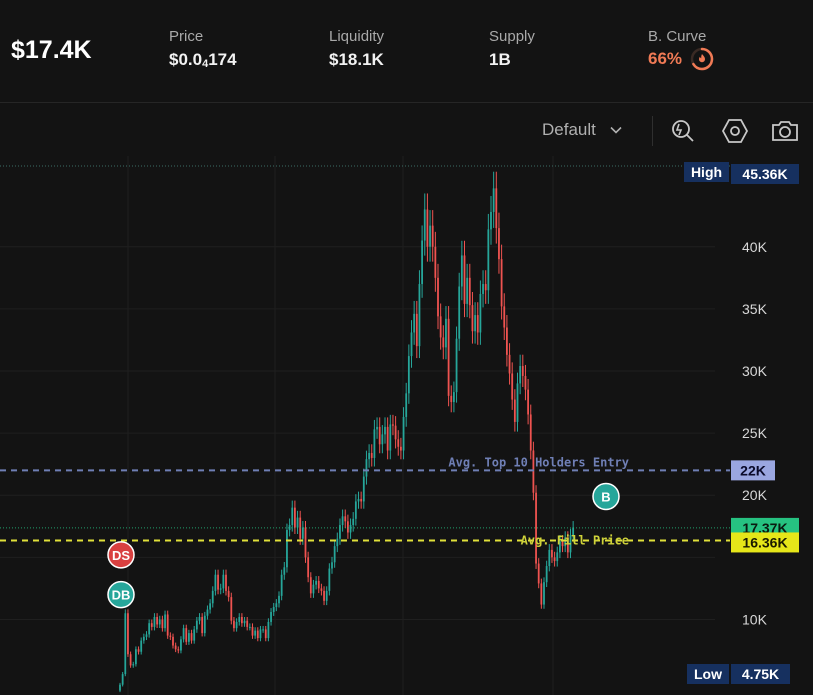 The height and width of the screenshot is (695, 813). I want to click on price-axis: 40K 35K 30K 25K 20K 10K, so click(755, 433).